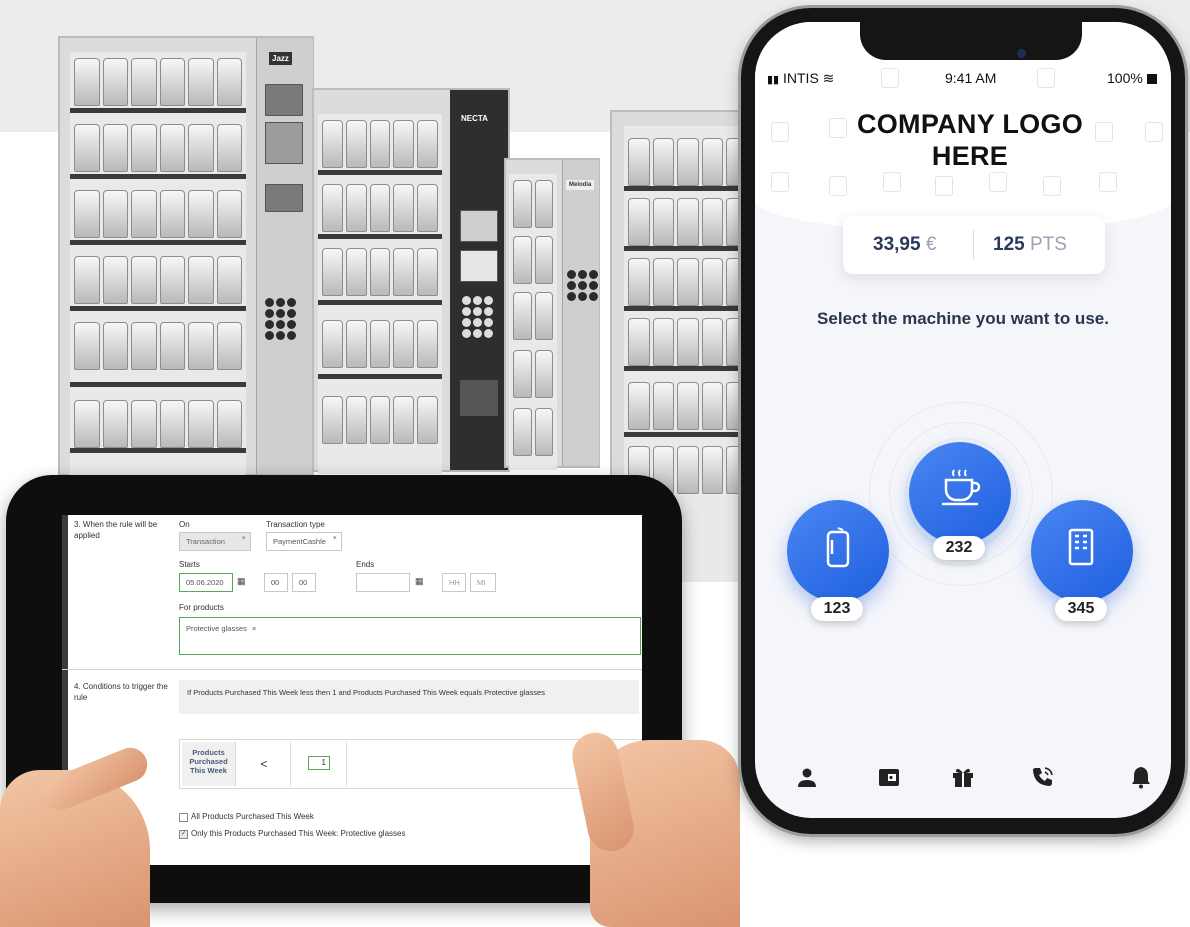 Image resolution: width=1190 pixels, height=927 pixels. What do you see at coordinates (1081, 609) in the screenshot?
I see `machine-number: 345` at bounding box center [1081, 609].